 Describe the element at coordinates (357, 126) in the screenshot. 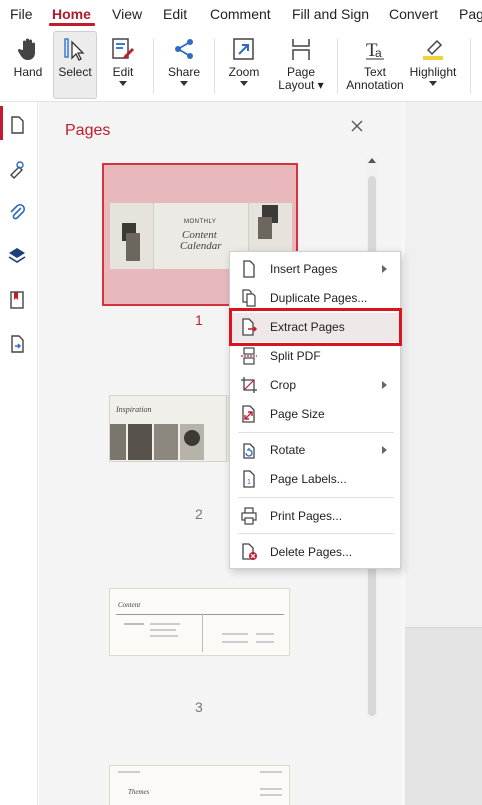

I see `close-icon` at that location.